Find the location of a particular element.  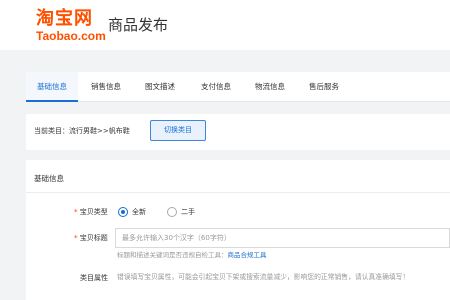

taobao-logo: 淘宝网 Taobao.com is located at coordinates (71, 26).